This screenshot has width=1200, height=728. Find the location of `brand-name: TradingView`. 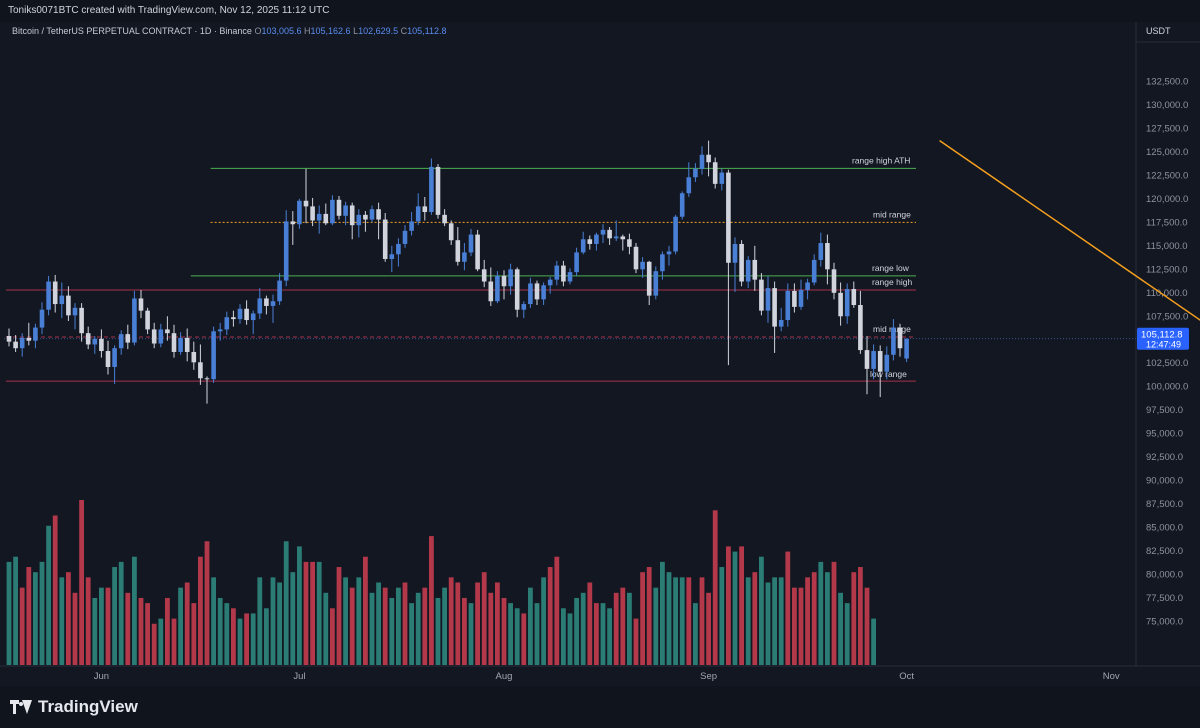

brand-name: TradingView is located at coordinates (88, 706).